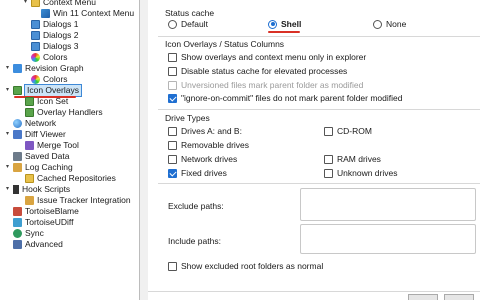 The height and width of the screenshot is (300, 480). Describe the element at coordinates (34, 123) in the screenshot. I see `tree-item-network: Network` at that location.